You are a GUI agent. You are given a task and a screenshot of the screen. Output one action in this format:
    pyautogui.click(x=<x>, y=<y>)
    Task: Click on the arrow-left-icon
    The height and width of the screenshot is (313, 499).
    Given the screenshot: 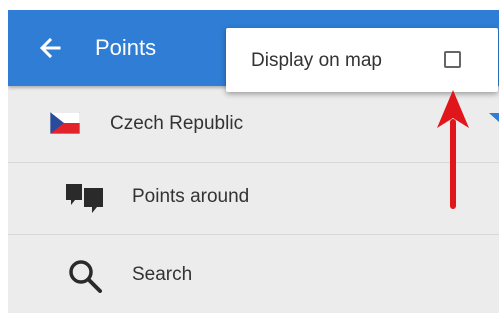 What is the action you would take?
    pyautogui.click(x=50, y=48)
    